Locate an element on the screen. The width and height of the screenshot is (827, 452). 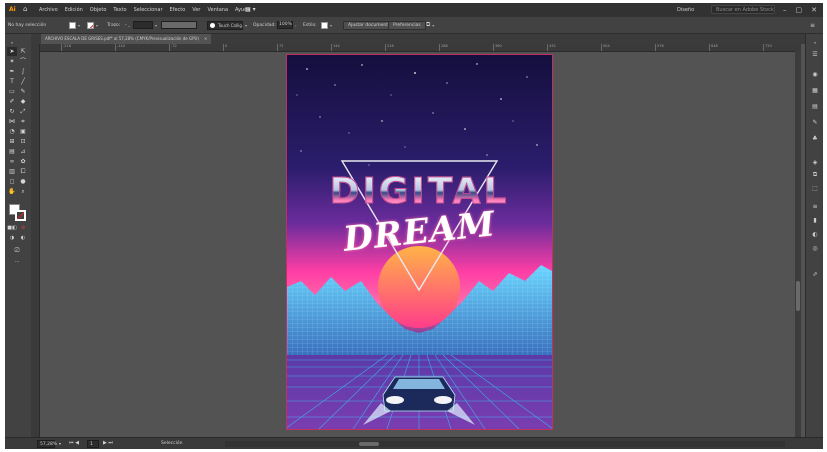
edit-toolbar-icon: ··· is located at coordinates (17, 262).